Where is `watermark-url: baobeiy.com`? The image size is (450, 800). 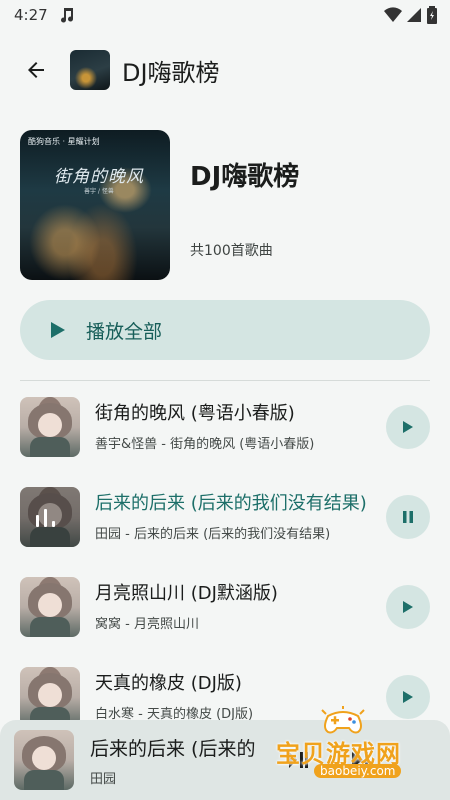 watermark-url: baobeiy.com is located at coordinates (358, 771).